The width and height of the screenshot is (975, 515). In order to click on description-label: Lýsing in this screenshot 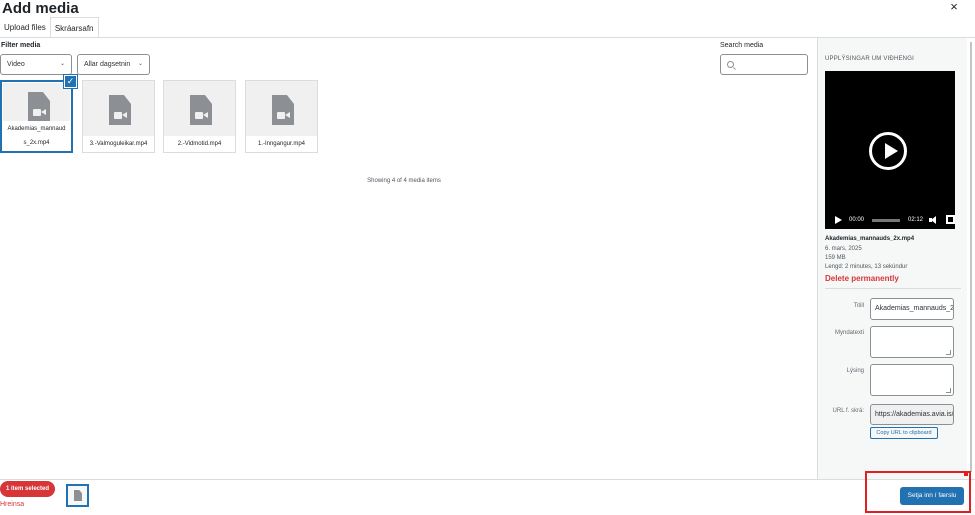, I will do `click(855, 371)`.